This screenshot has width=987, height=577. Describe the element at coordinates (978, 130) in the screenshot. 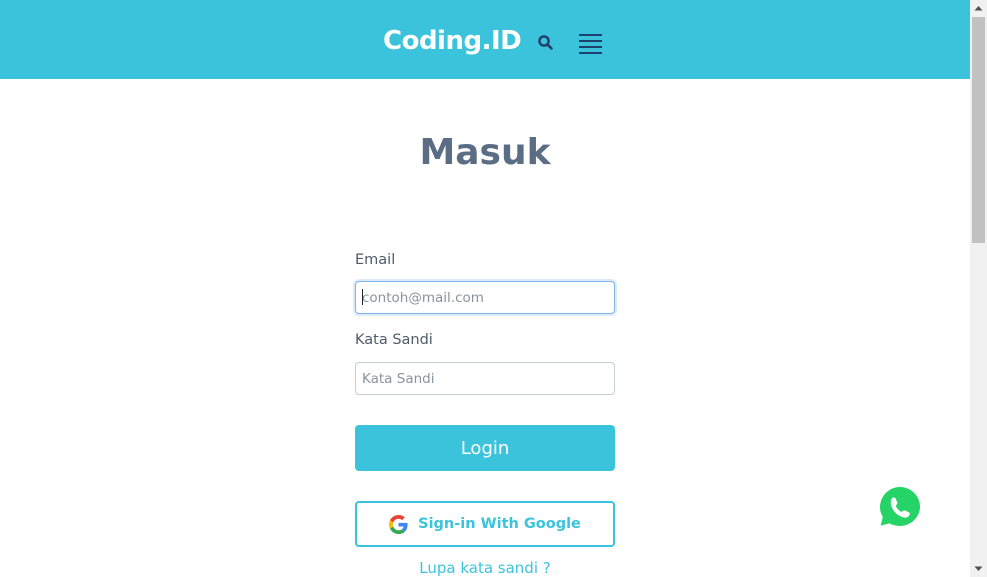

I see `scrollbar-thumb` at that location.